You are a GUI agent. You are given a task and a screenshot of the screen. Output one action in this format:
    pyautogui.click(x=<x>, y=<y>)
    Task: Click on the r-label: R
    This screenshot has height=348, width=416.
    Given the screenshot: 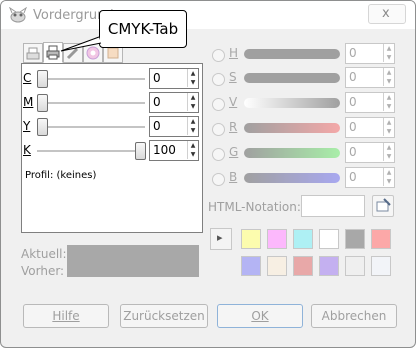 What is the action you would take?
    pyautogui.click(x=233, y=127)
    